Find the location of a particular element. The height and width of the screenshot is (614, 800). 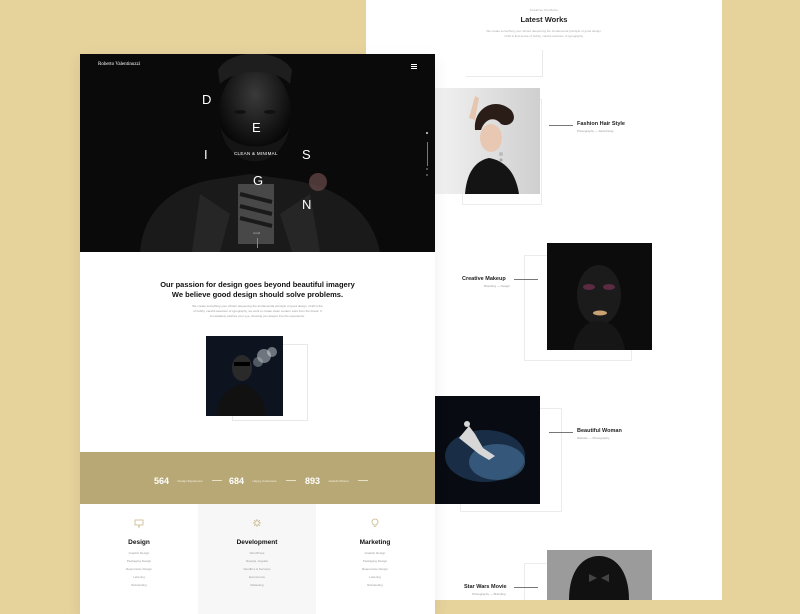

service-item: WordPress is located at coordinates (257, 553).